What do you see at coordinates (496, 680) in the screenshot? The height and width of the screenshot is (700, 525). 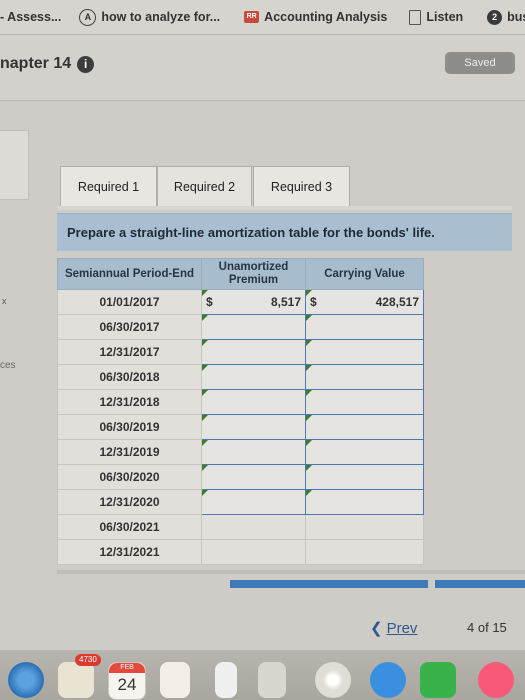 I see `music-icon` at bounding box center [496, 680].